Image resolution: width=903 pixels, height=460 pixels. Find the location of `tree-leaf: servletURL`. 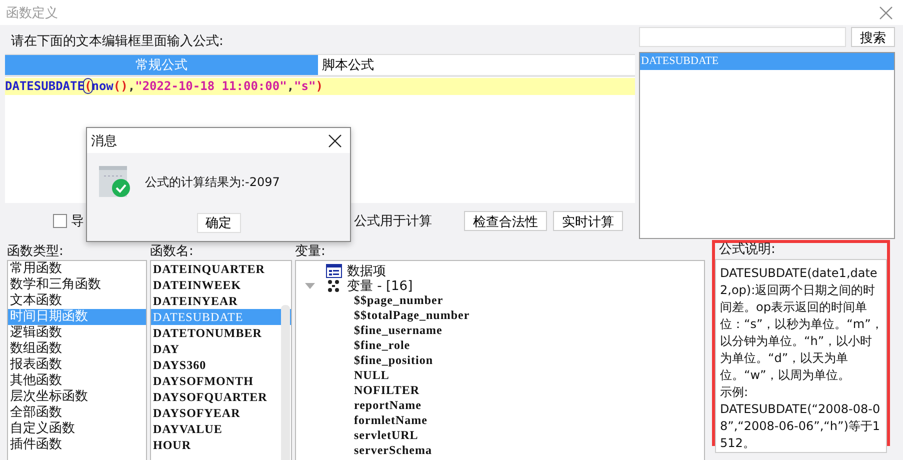

tree-leaf: servletURL is located at coordinates (504, 435).